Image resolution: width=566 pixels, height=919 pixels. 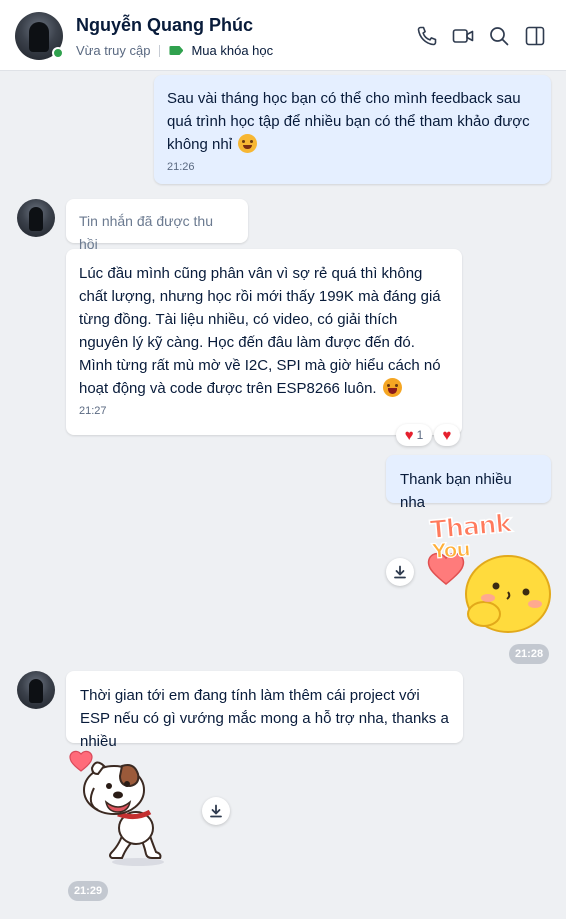 I want to click on online-status-dot, so click(x=58, y=53).